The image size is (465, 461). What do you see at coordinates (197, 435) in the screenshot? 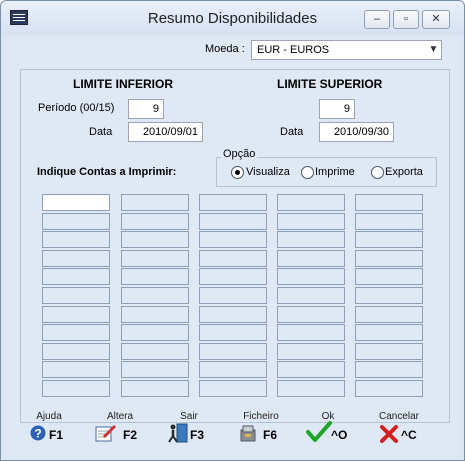
I see `sair-key: F3` at bounding box center [197, 435].